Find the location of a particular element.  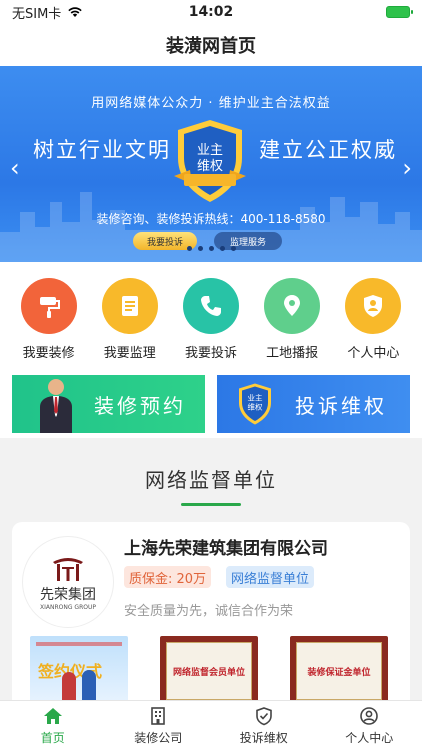

menu-item-supervise: 我要监理 is located at coordinates (130, 325).